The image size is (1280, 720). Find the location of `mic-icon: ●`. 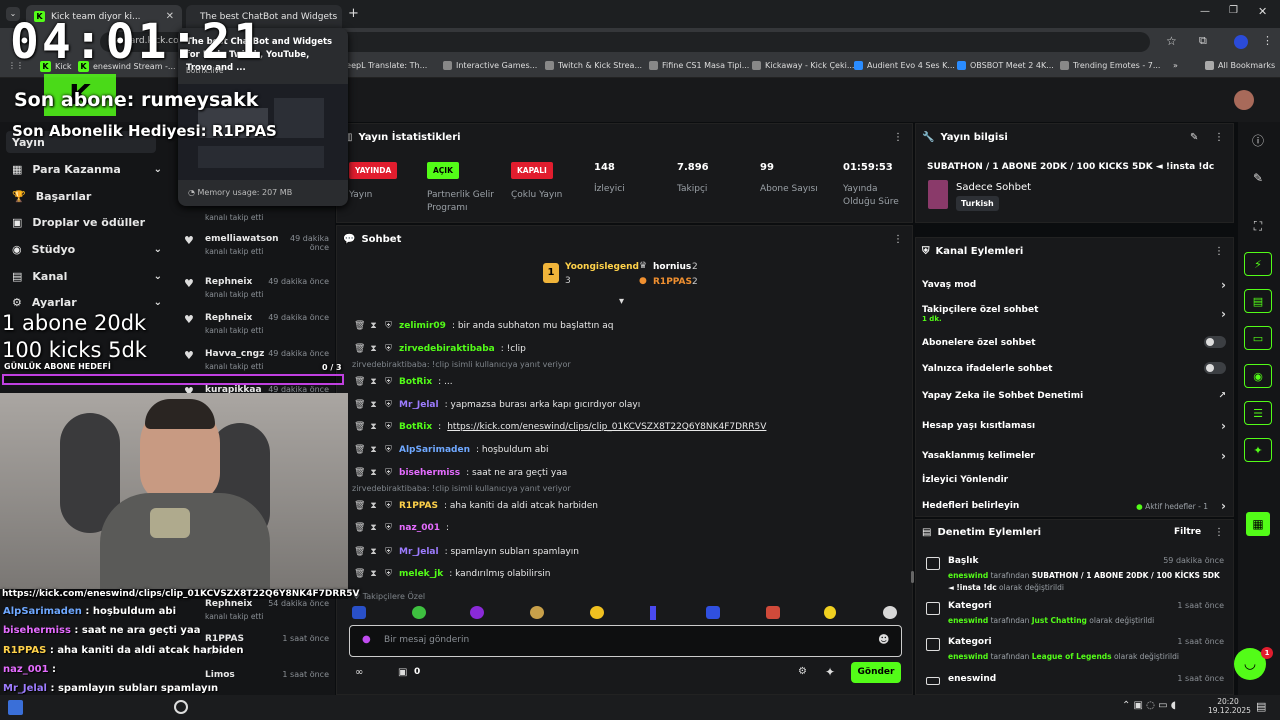

mic-icon: ● is located at coordinates (366, 639).